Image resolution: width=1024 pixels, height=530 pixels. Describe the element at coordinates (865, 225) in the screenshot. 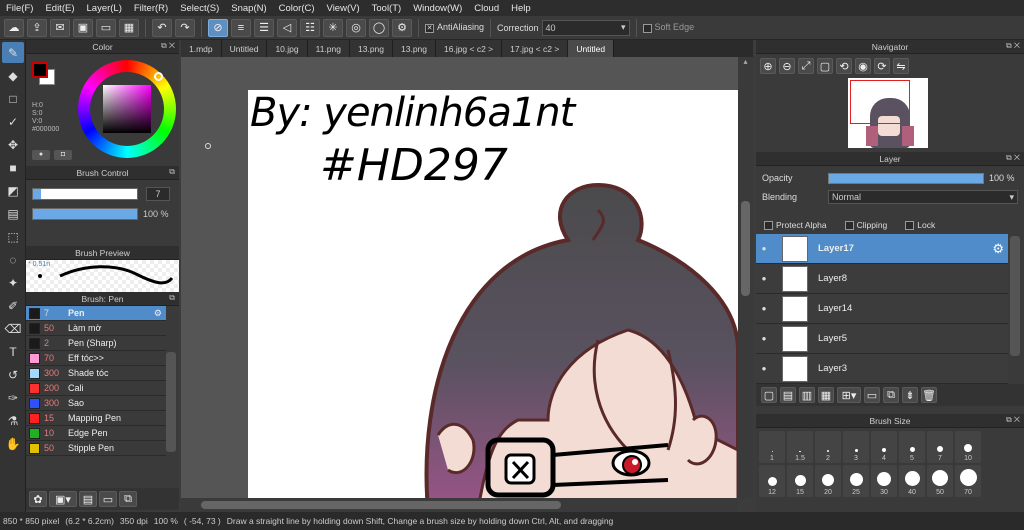

I see `clipping-checkbox: Clipping` at that location.